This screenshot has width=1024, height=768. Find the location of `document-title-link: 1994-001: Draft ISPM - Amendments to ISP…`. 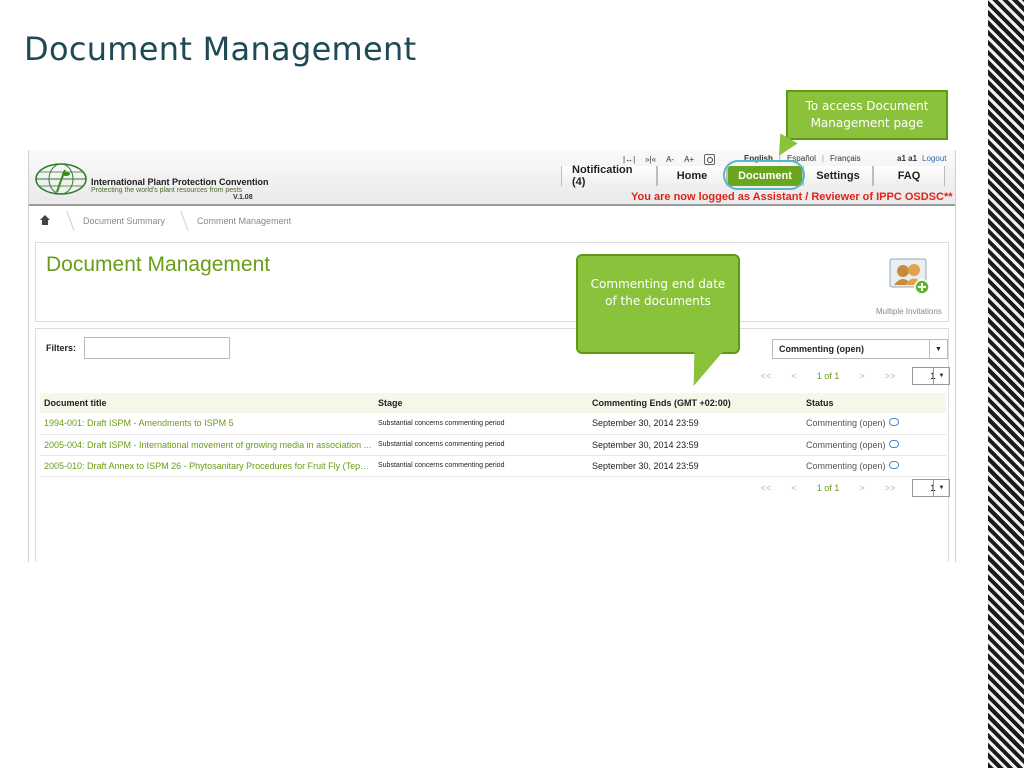

document-title-link: 1994-001: Draft ISPM - Amendments to ISP… is located at coordinates (139, 423).